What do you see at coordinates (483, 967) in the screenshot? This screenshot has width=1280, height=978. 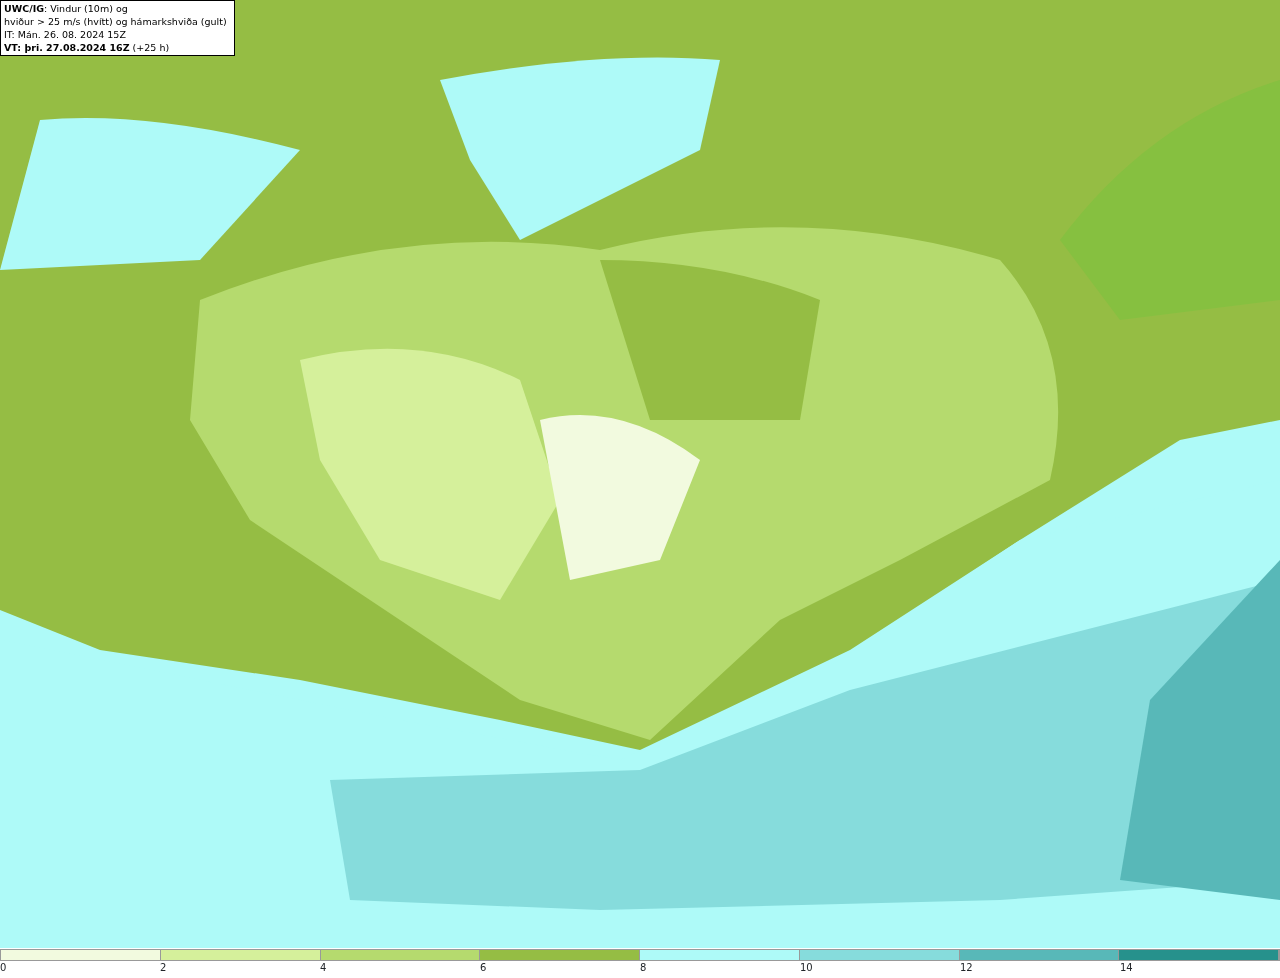 I see `scale-tick-label: 6` at bounding box center [483, 967].